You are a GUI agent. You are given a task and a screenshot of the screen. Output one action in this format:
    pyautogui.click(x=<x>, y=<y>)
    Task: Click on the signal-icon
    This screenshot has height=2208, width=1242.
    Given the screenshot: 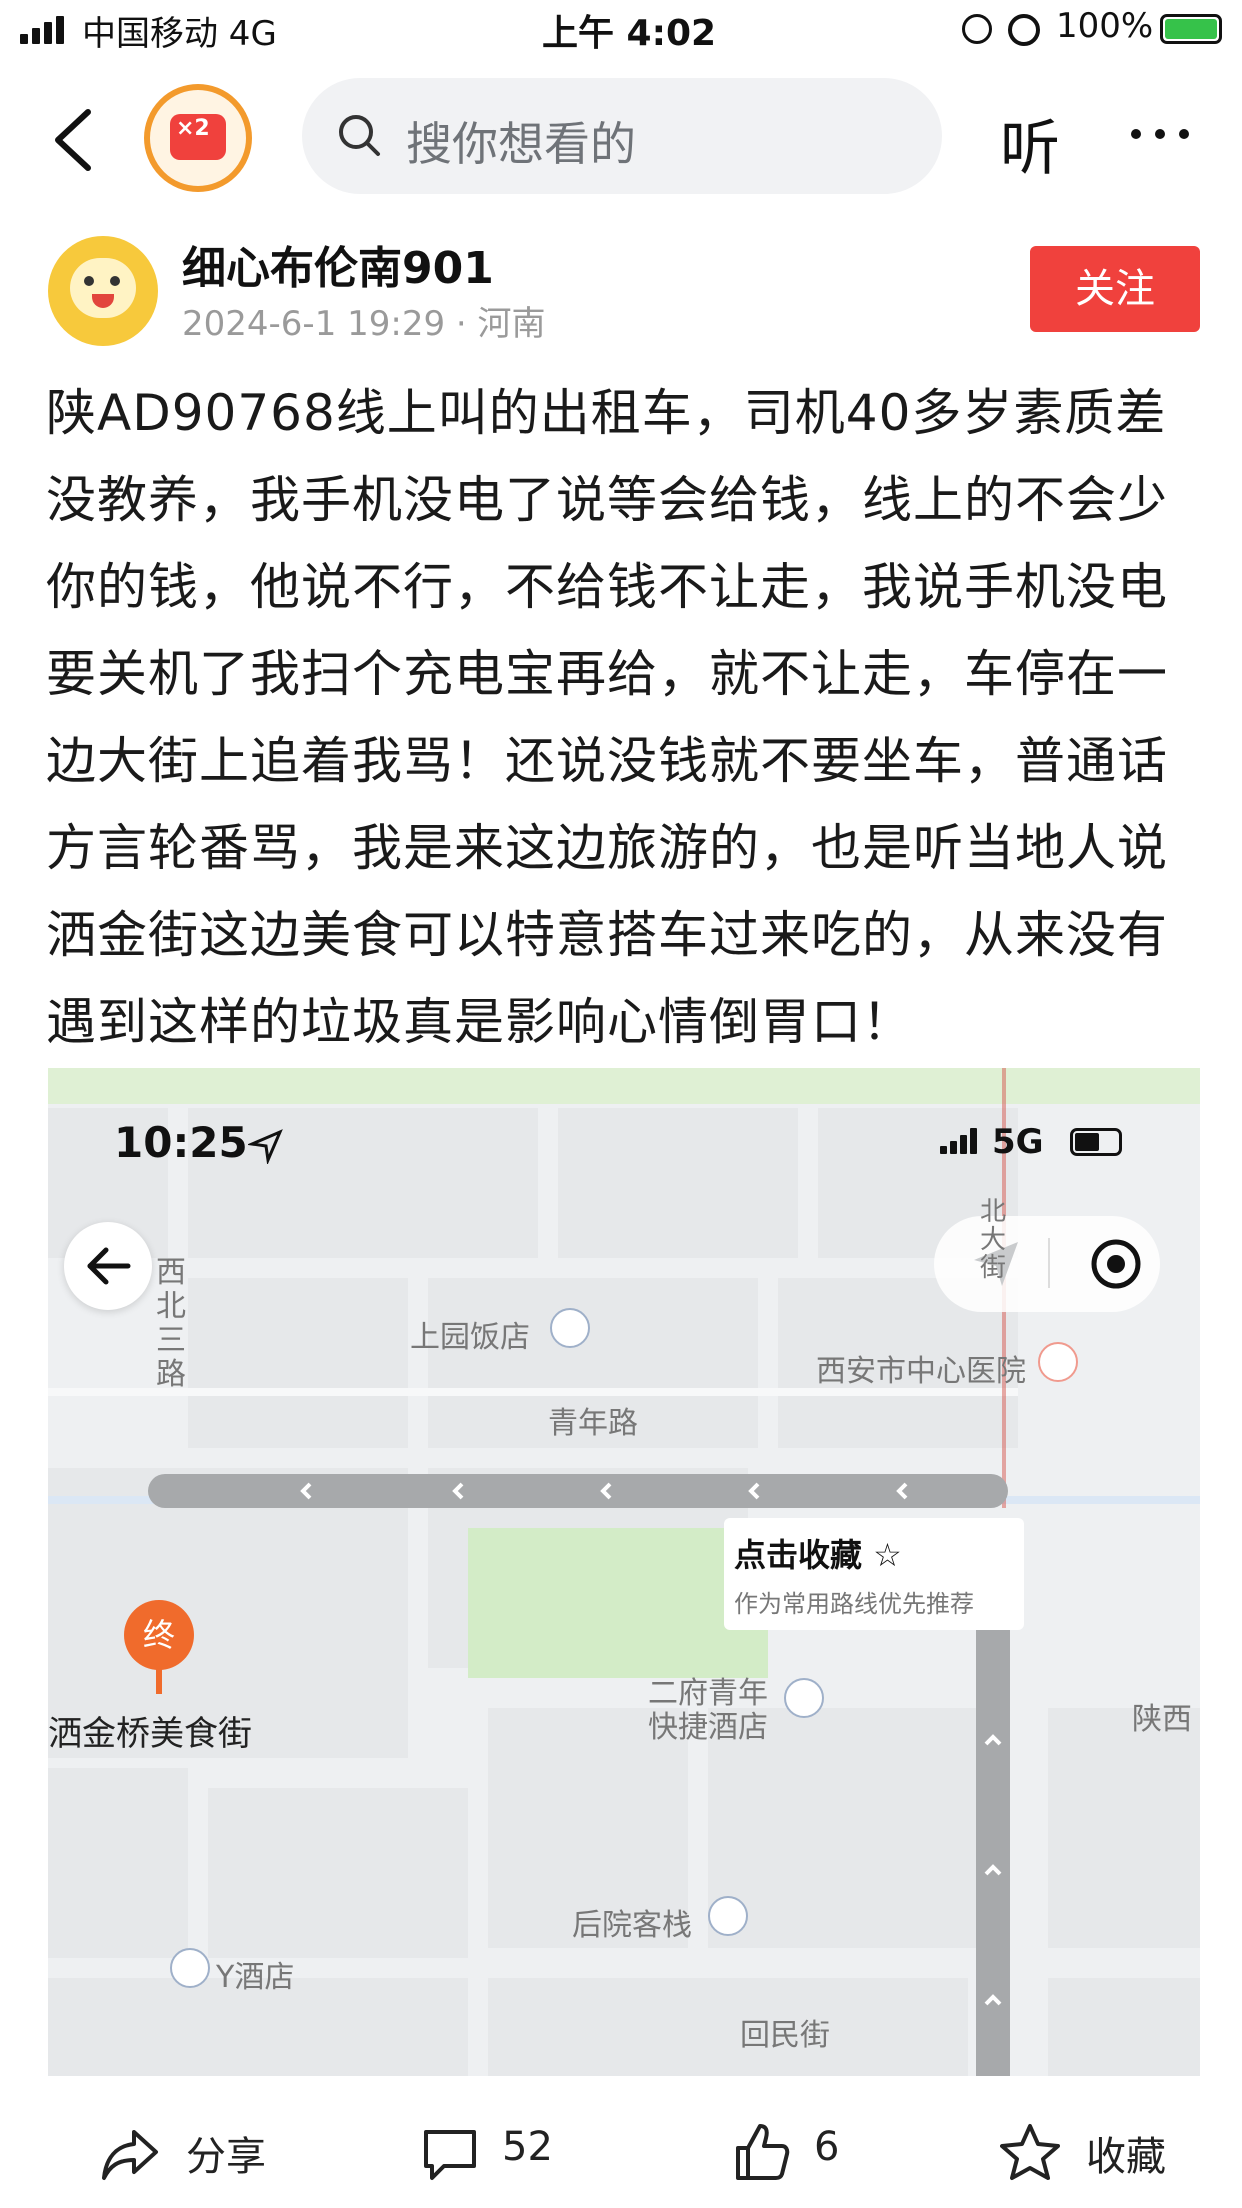 What is the action you would take?
    pyautogui.click(x=45, y=29)
    